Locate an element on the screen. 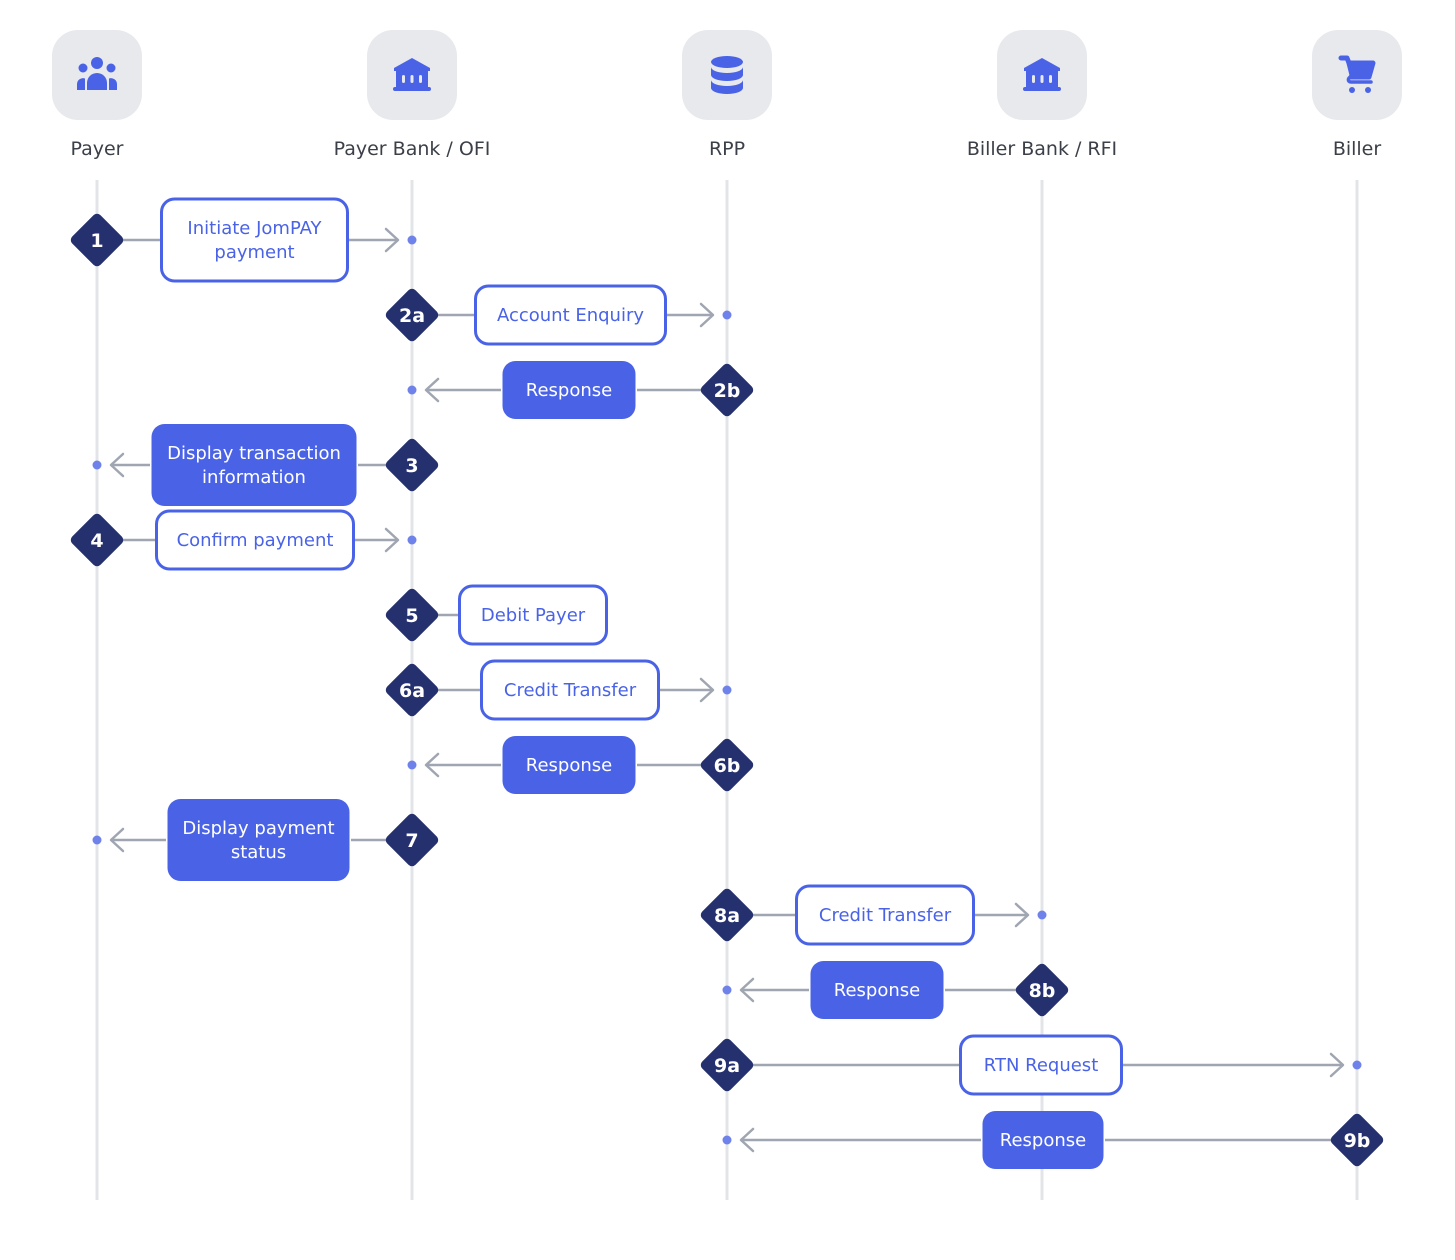  step-label: Account Enquiry is located at coordinates (570, 315).